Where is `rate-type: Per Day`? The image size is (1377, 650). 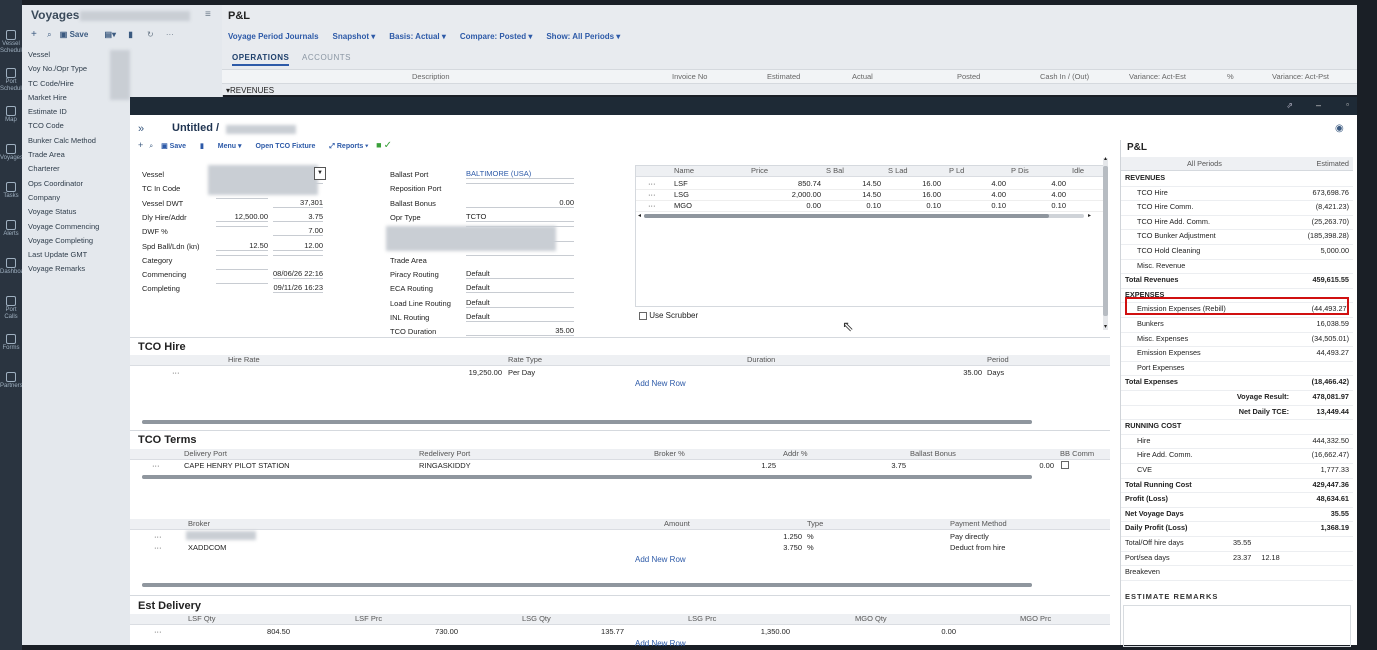
rate-type: Per Day is located at coordinates (521, 372).